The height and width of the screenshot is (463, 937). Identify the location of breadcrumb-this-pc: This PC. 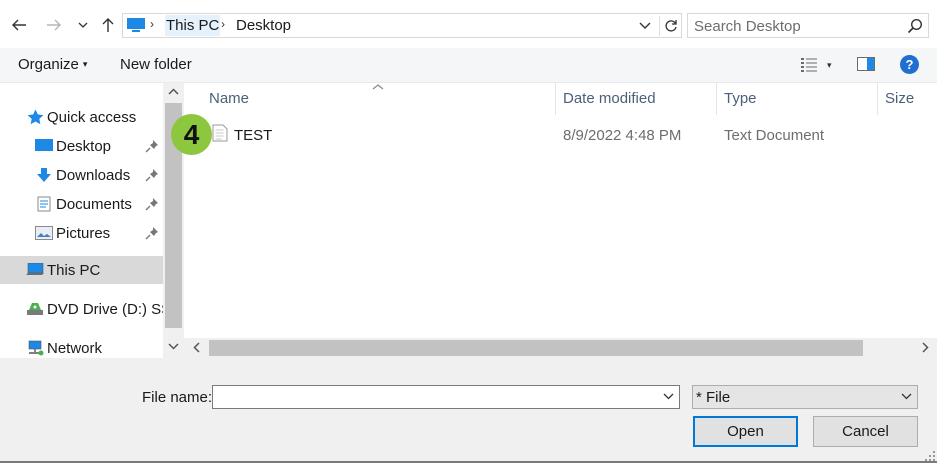
(193, 25).